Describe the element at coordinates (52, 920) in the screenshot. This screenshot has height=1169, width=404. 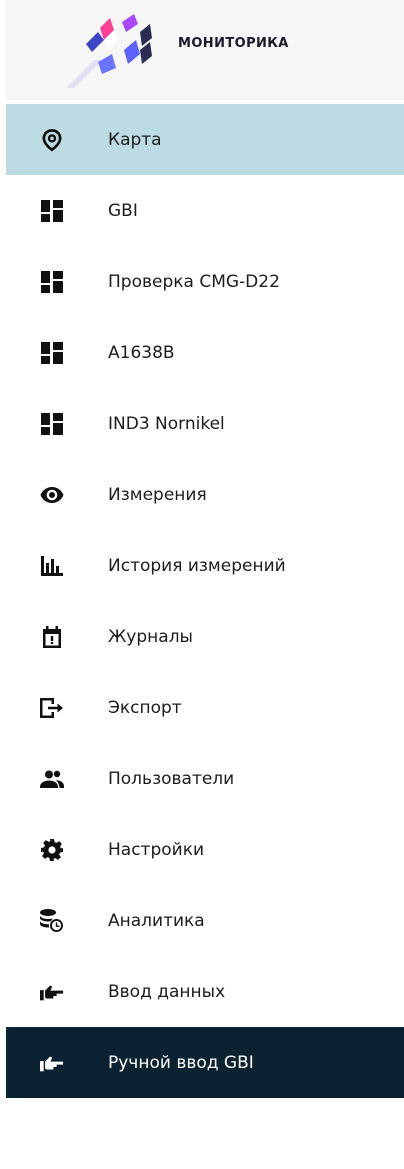
I see `database-clock-icon` at that location.